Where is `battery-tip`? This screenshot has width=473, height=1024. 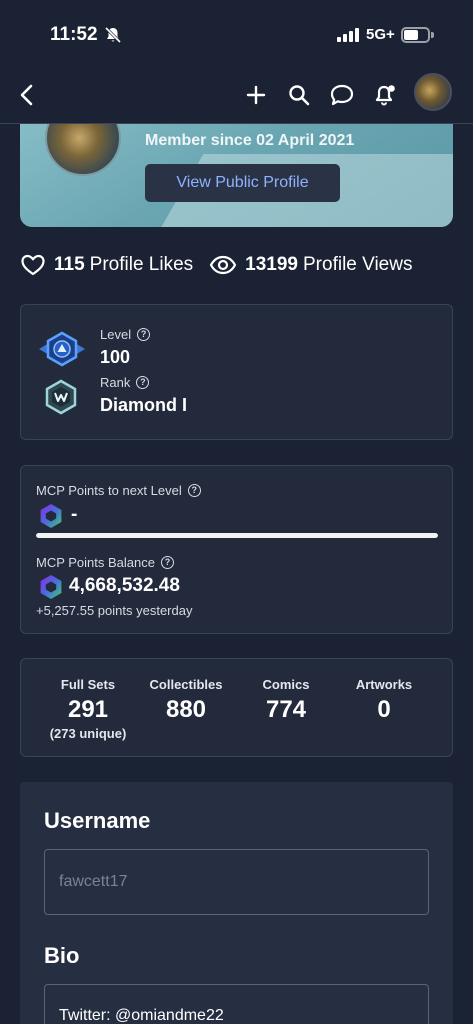 battery-tip is located at coordinates (432, 35).